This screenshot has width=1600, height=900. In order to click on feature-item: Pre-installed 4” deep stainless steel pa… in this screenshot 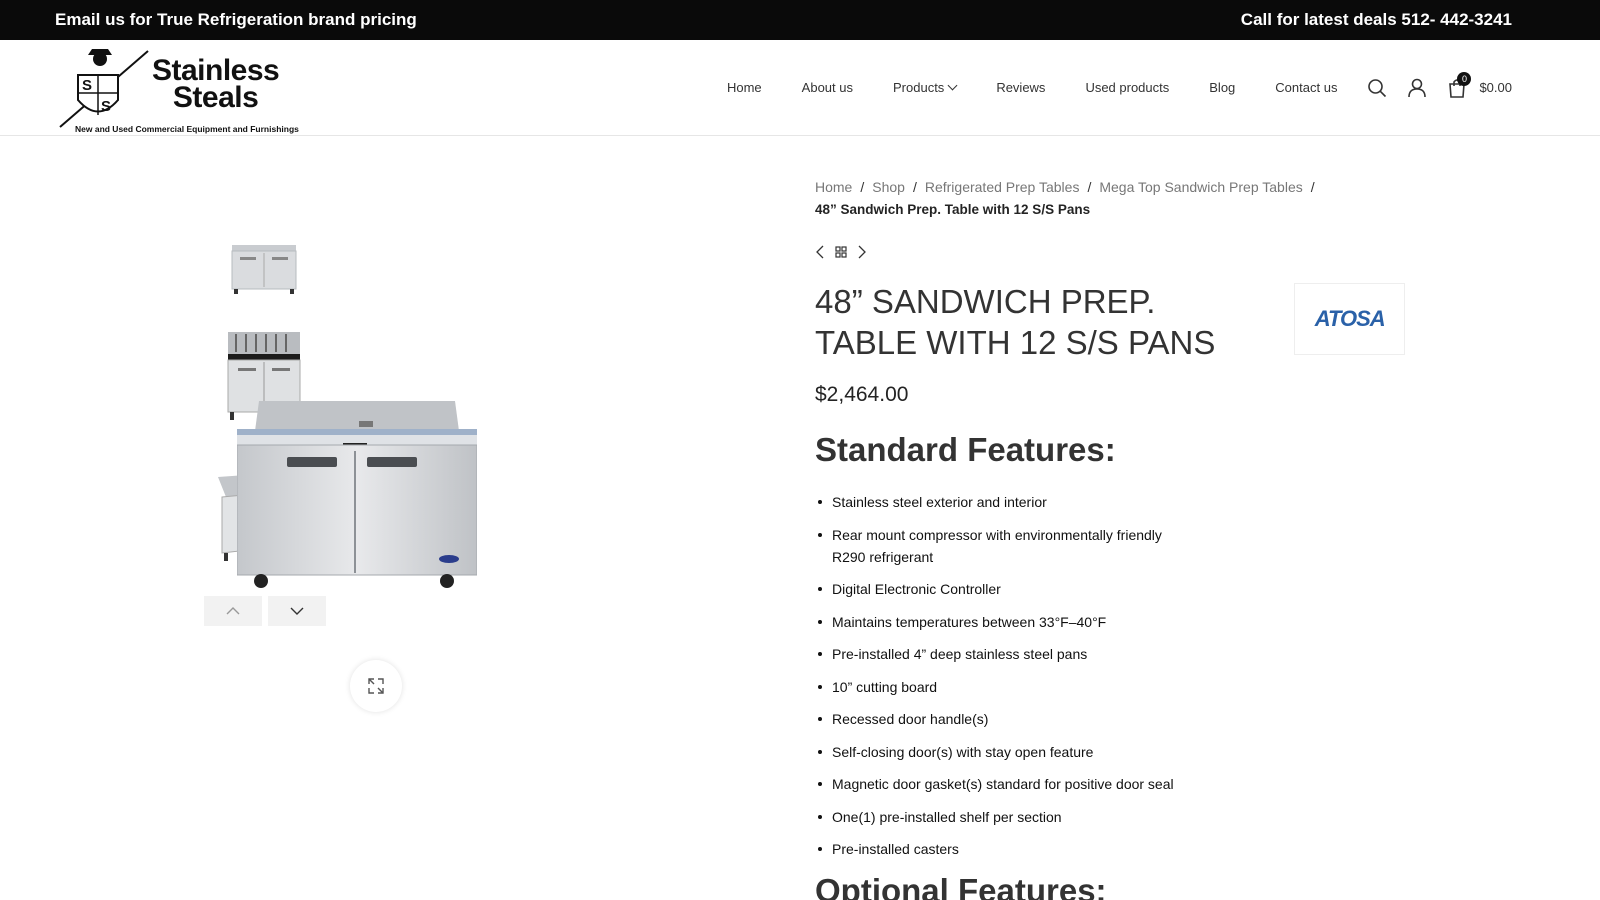, I will do `click(1110, 654)`.